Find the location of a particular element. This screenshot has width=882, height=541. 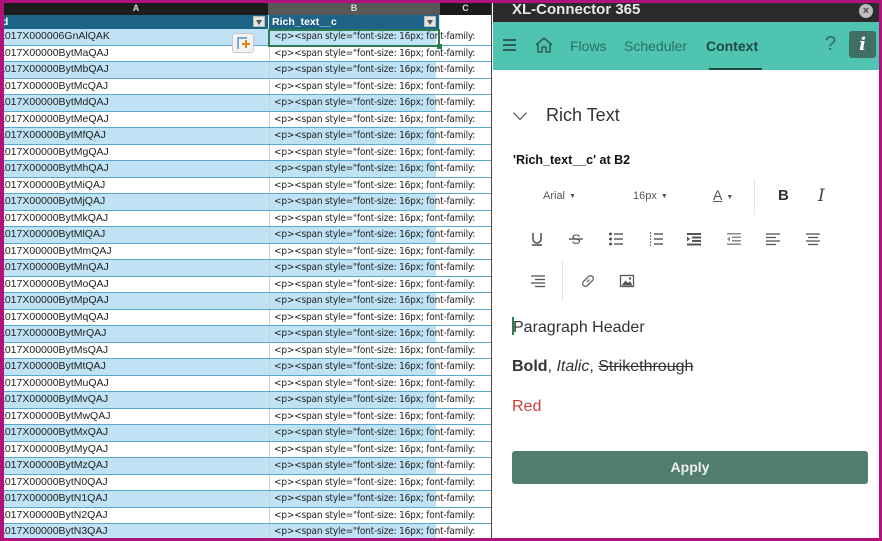

header-empty is located at coordinates (465, 22).